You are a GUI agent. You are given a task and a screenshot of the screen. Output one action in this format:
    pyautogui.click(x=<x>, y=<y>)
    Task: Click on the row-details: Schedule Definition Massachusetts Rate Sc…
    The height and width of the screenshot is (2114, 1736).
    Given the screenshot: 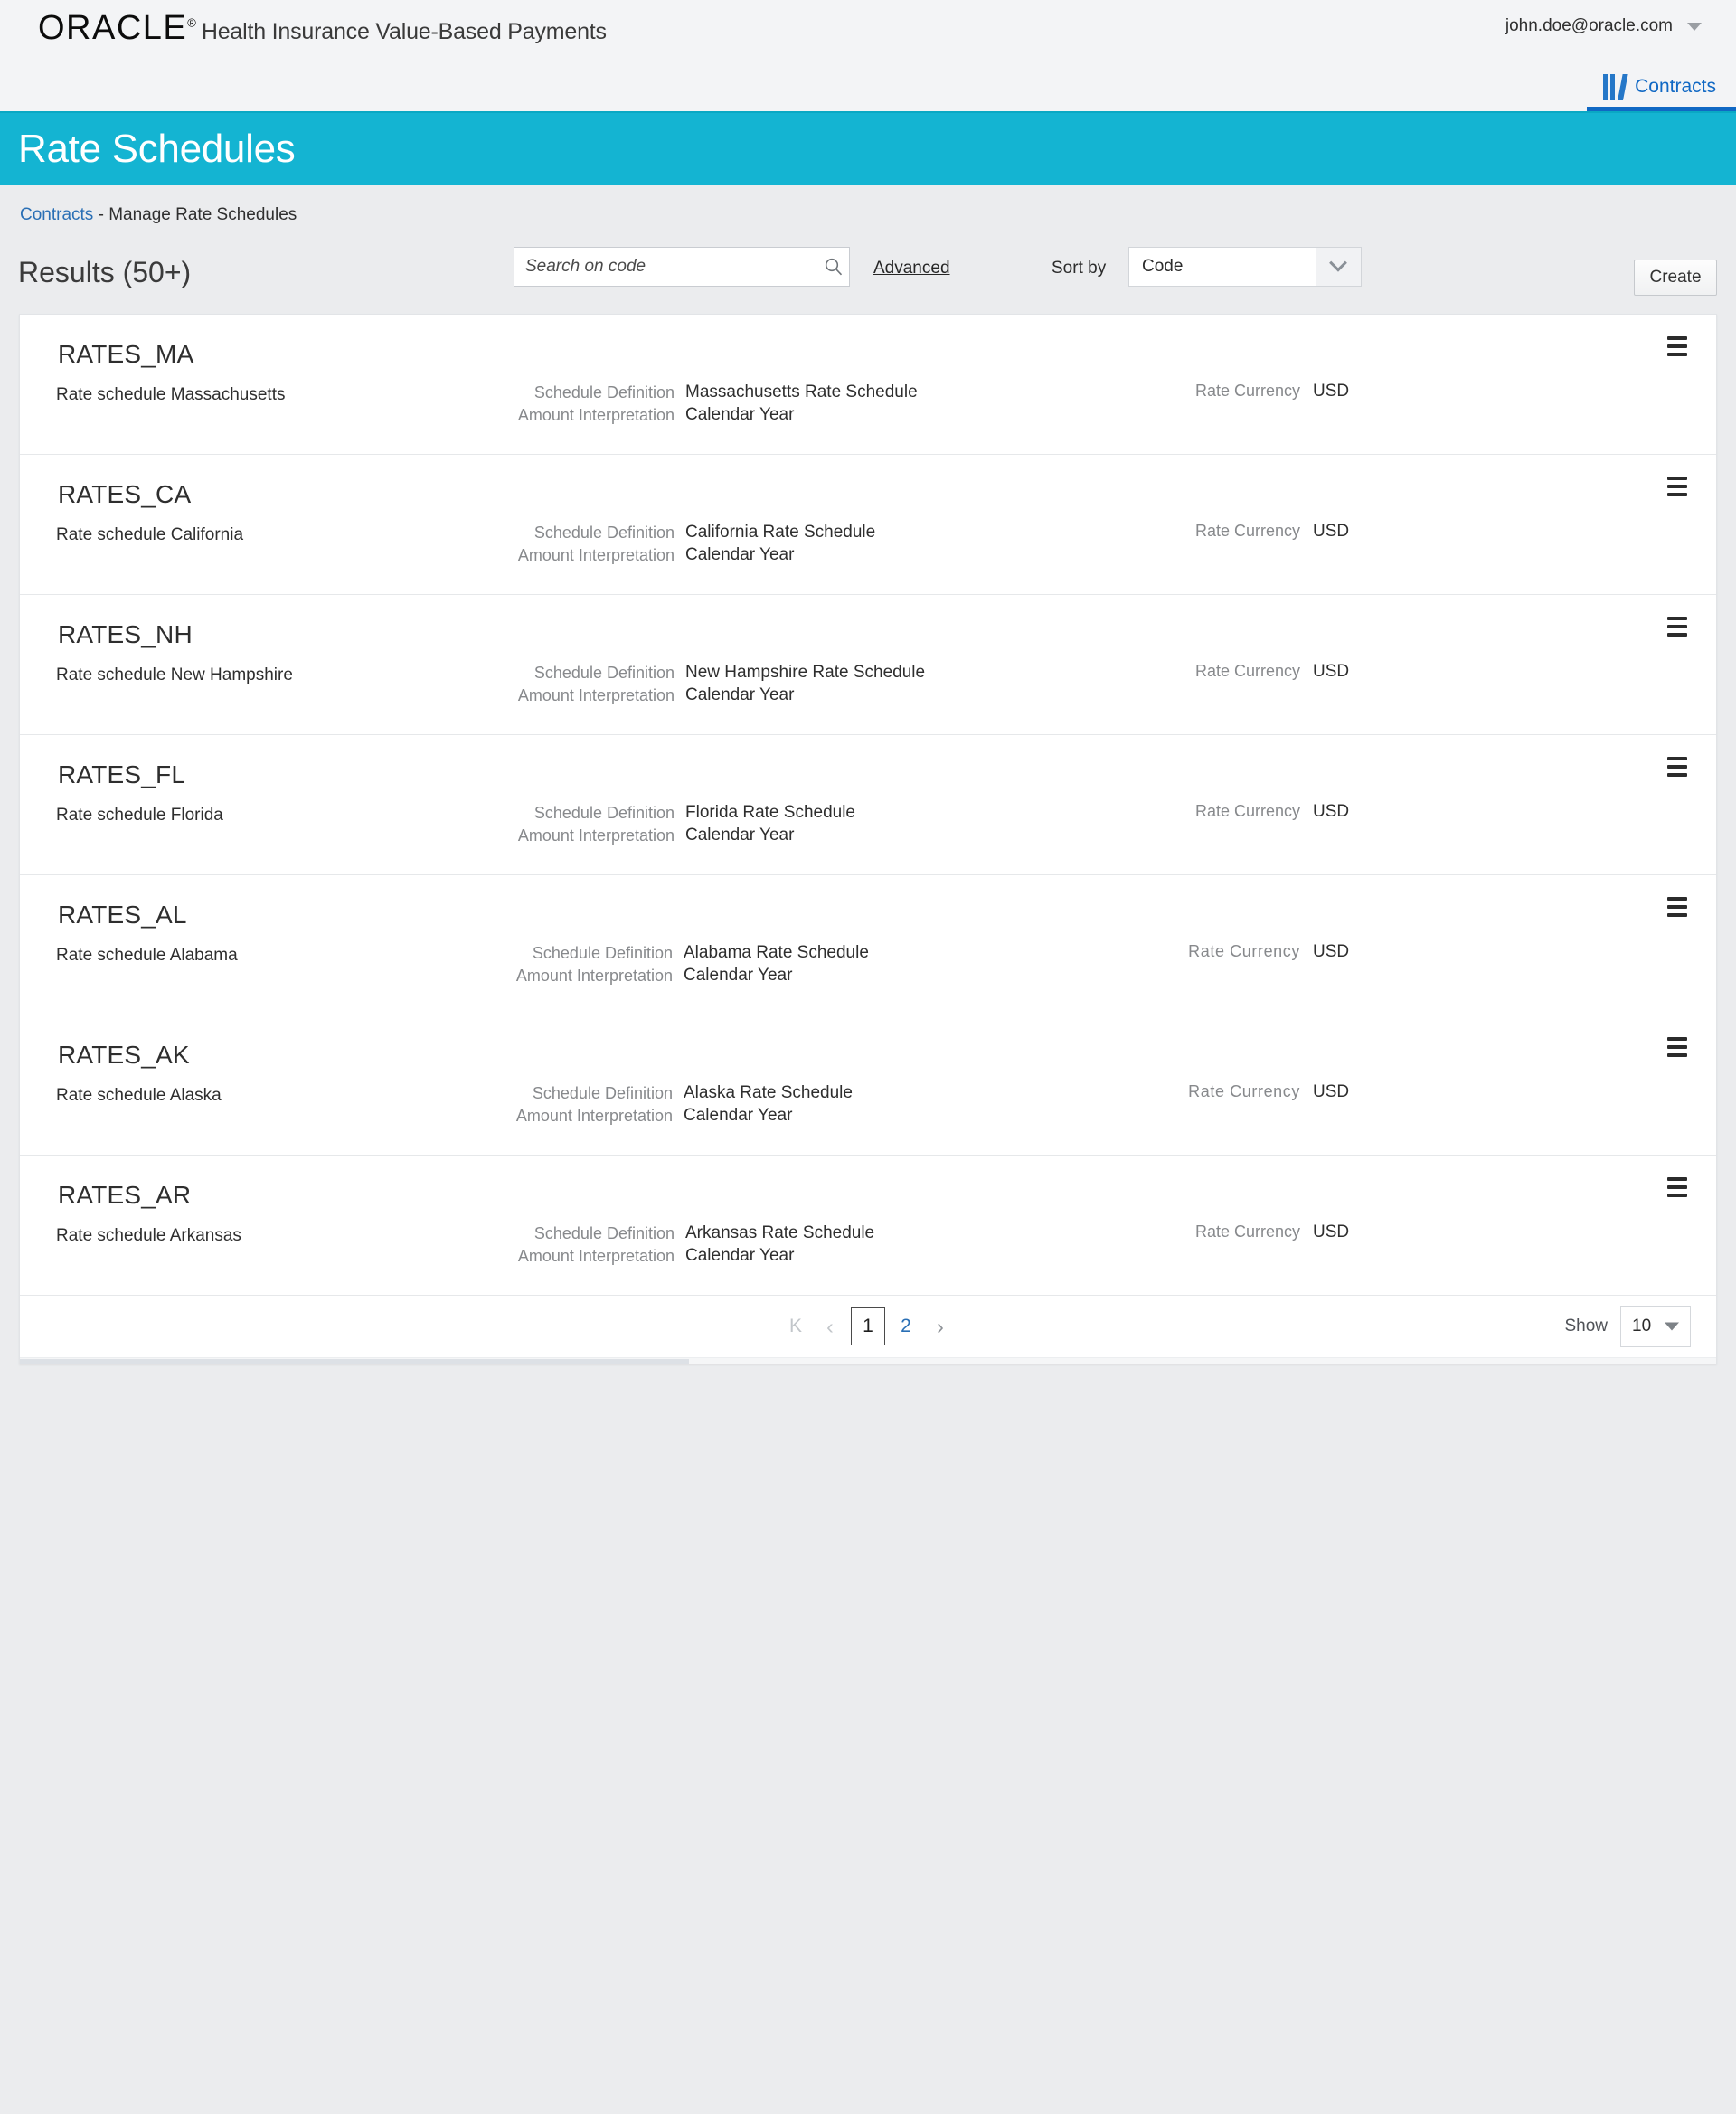 What is the action you would take?
    pyautogui.click(x=725, y=405)
    